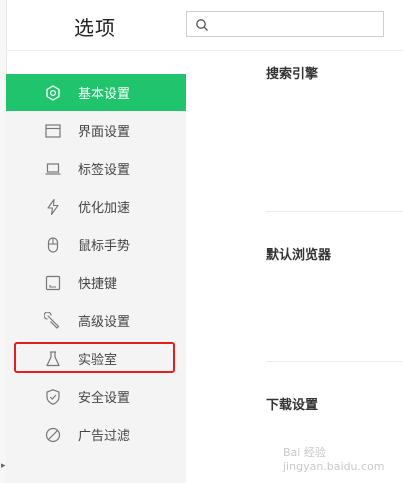 Image resolution: width=403 pixels, height=483 pixels. Describe the element at coordinates (53, 93) in the screenshot. I see `settings-icon` at that location.